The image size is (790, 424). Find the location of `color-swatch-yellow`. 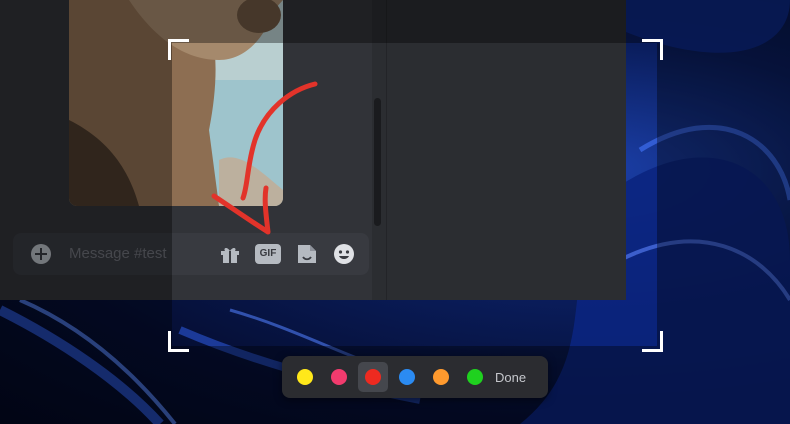

color-swatch-yellow is located at coordinates (305, 377).